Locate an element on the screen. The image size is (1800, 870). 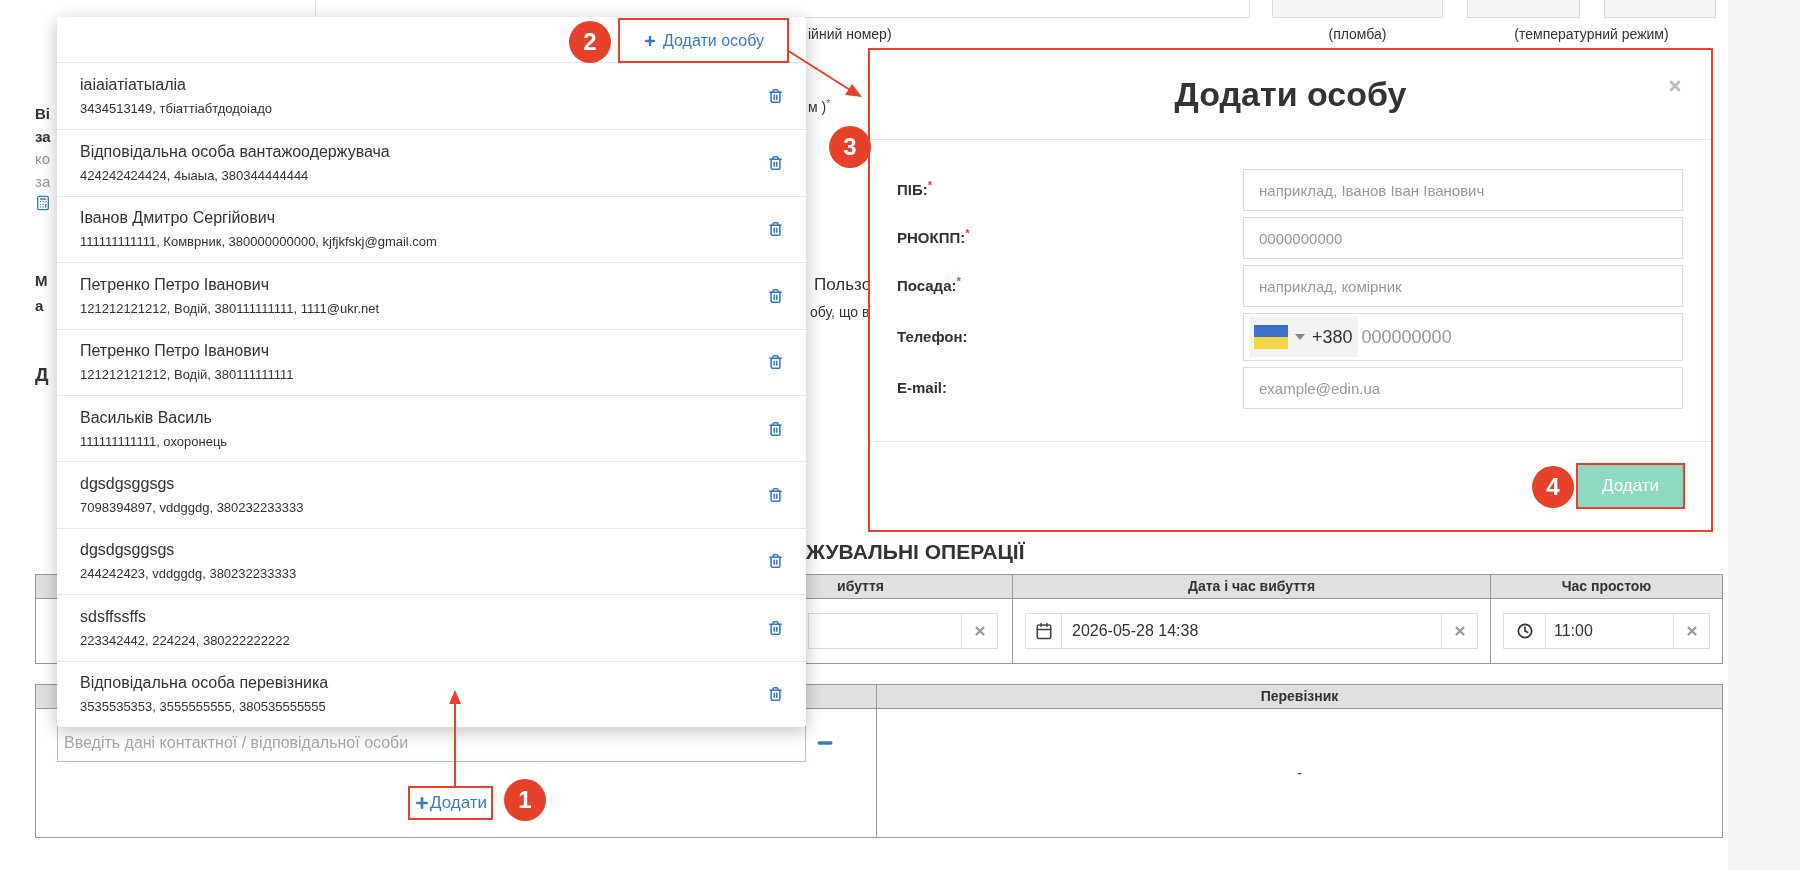
date-field: 2026-05-28 14:38 is located at coordinates (1251, 631).